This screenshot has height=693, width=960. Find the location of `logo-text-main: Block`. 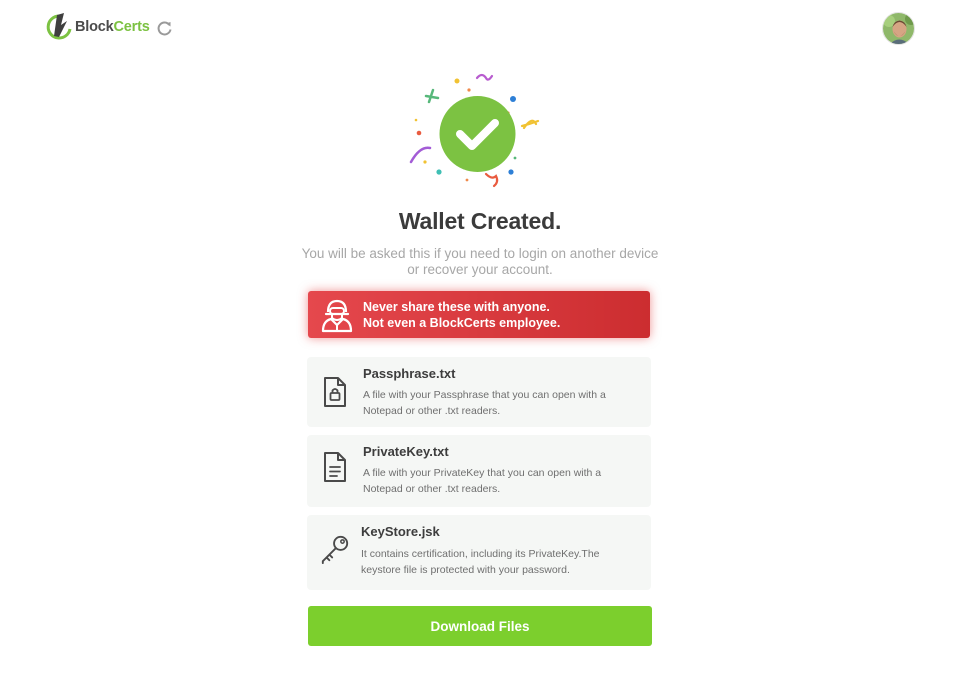

logo-text-main: Block is located at coordinates (94, 27).